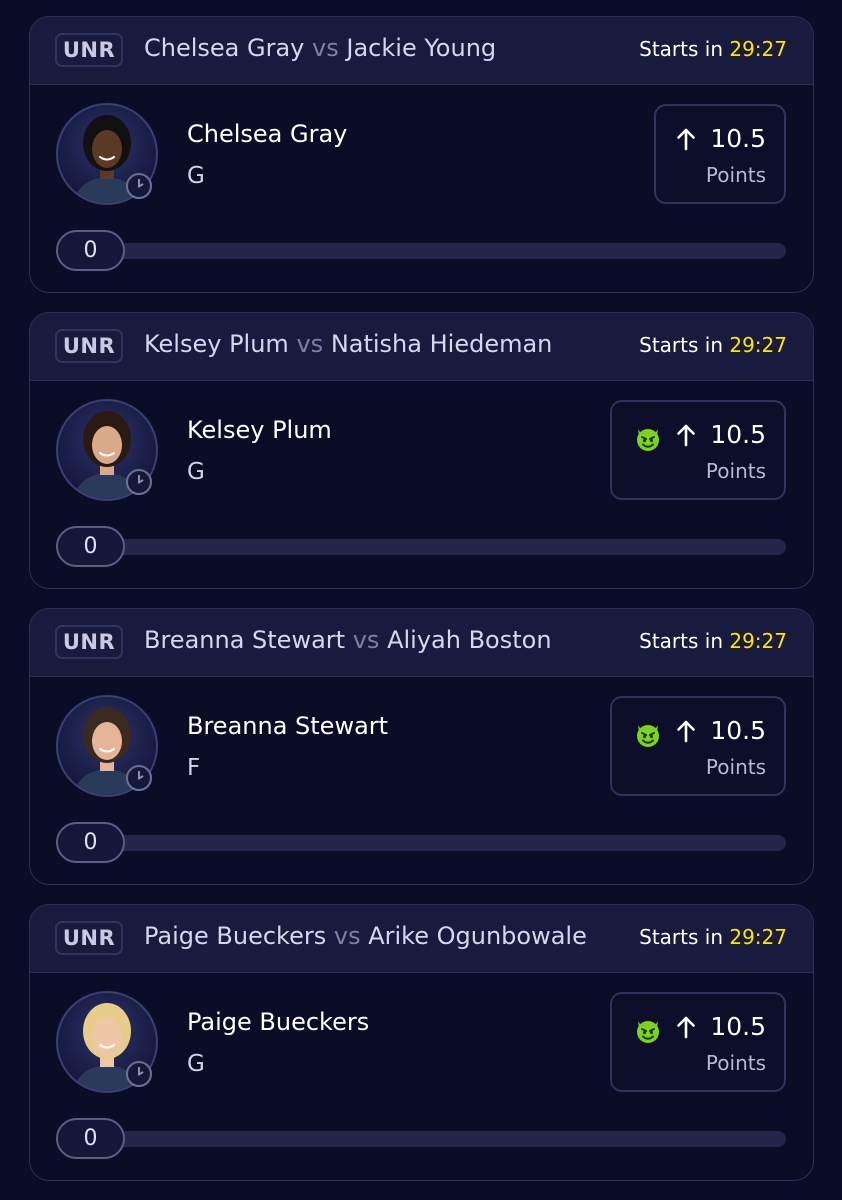 This screenshot has width=842, height=1200. What do you see at coordinates (348, 640) in the screenshot?
I see `matchup-title: Breanna Stewart vs Aliyah Boston` at bounding box center [348, 640].